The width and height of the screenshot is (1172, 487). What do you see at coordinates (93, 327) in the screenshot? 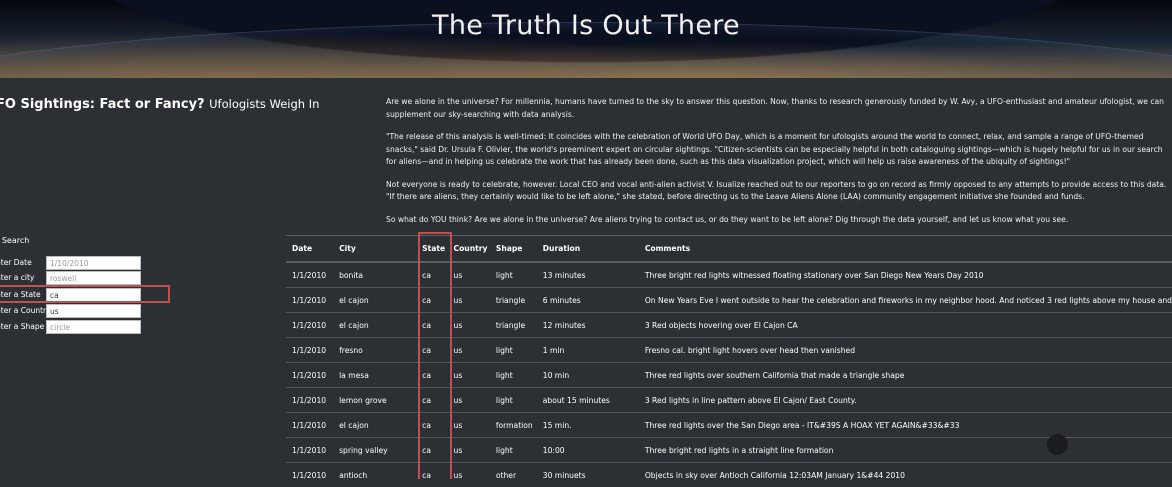
I see `shape-input` at bounding box center [93, 327].